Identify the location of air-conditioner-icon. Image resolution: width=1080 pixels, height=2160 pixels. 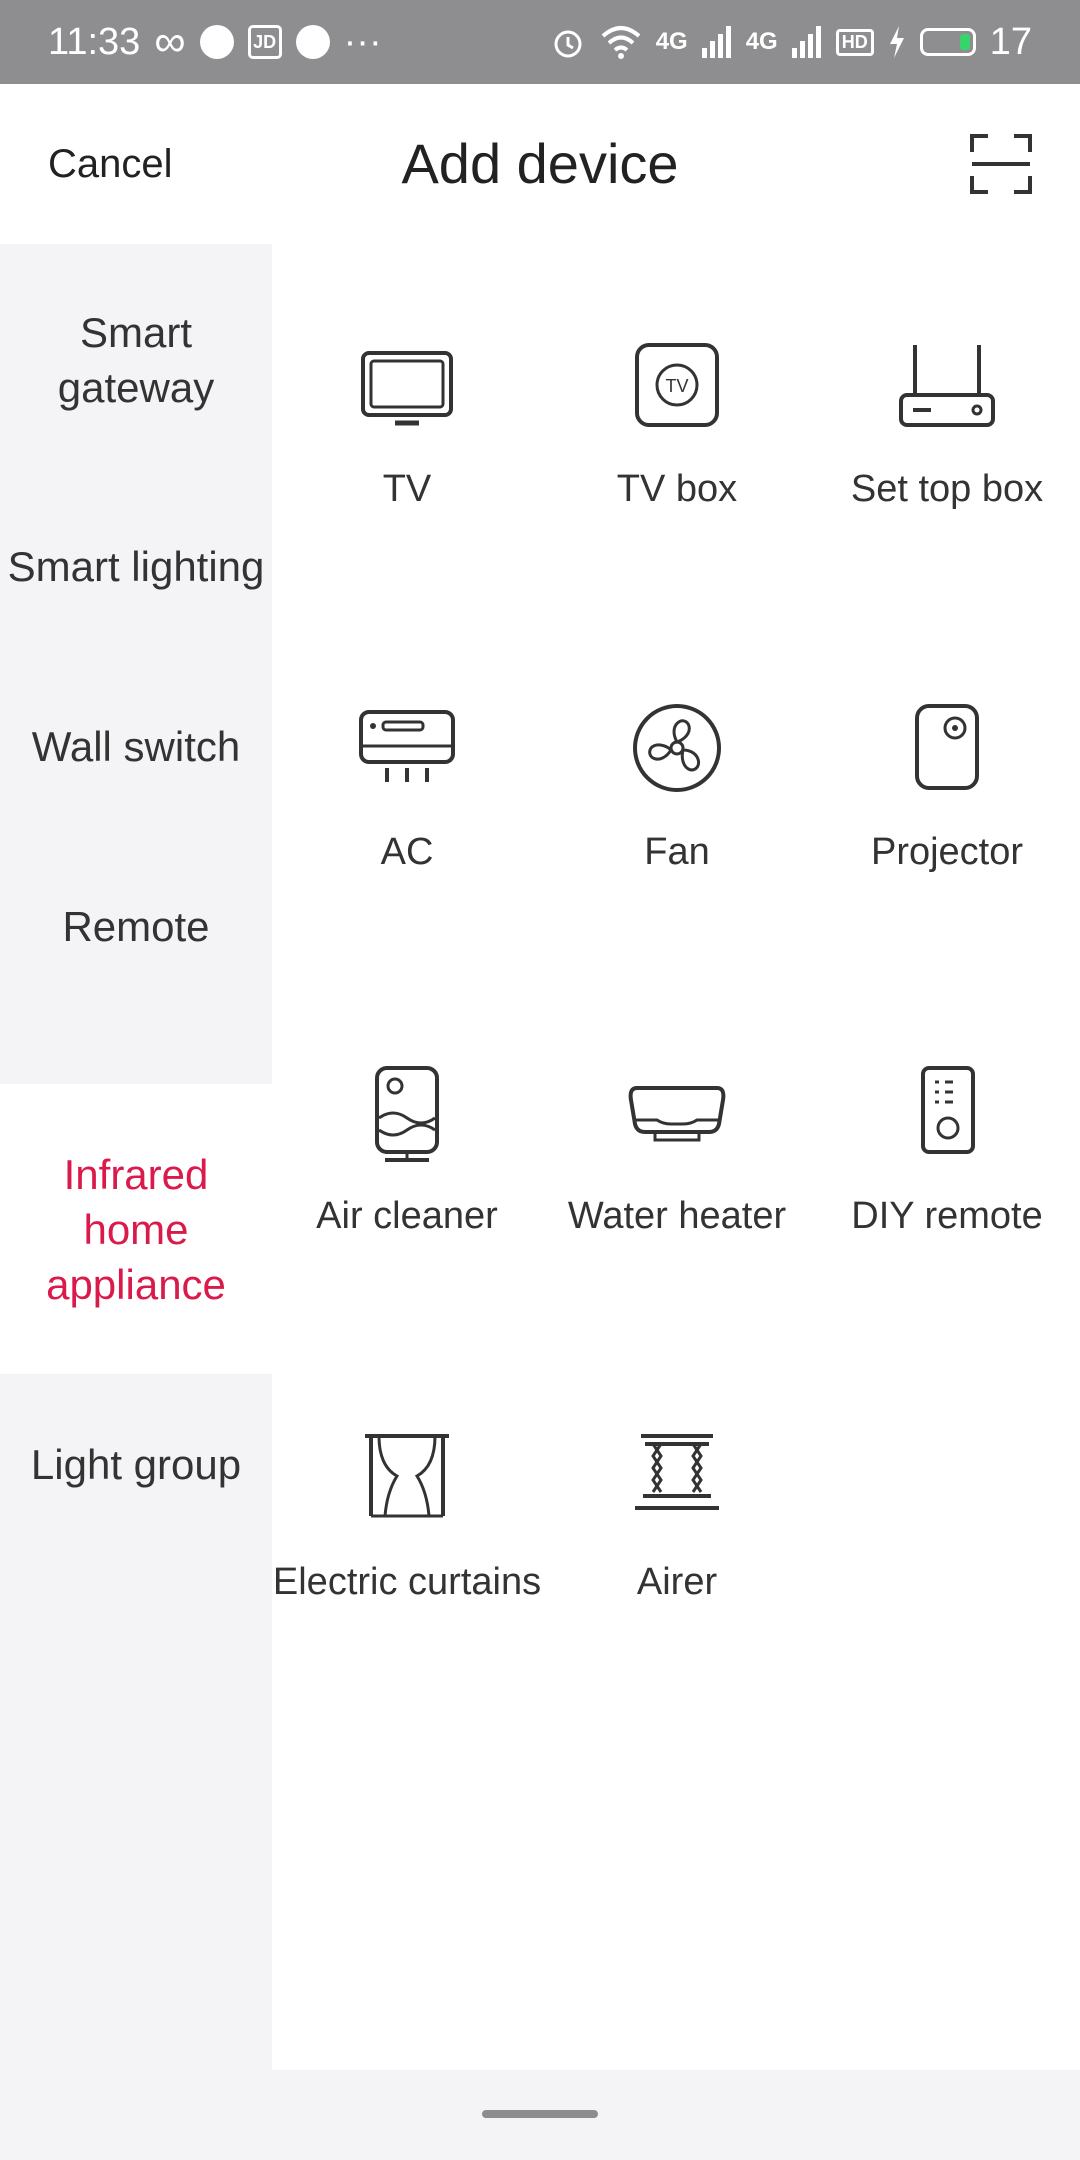
(407, 746).